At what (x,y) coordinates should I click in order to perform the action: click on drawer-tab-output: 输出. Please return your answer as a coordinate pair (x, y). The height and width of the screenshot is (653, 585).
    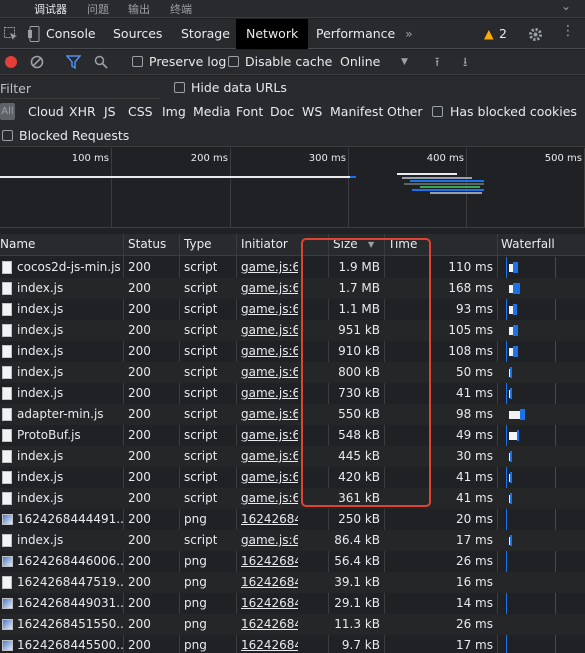
    Looking at the image, I should click on (139, 9).